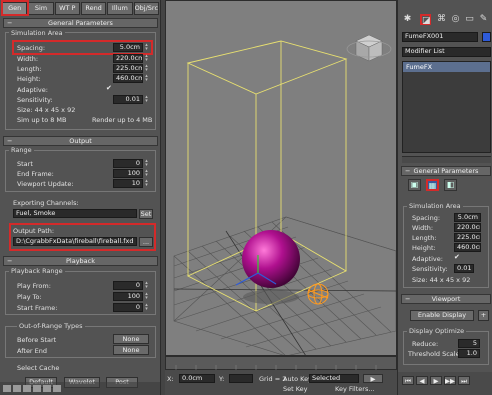 The image size is (492, 395). Describe the element at coordinates (407, 19) in the screenshot. I see `create-tab-icon: ✱` at that location.